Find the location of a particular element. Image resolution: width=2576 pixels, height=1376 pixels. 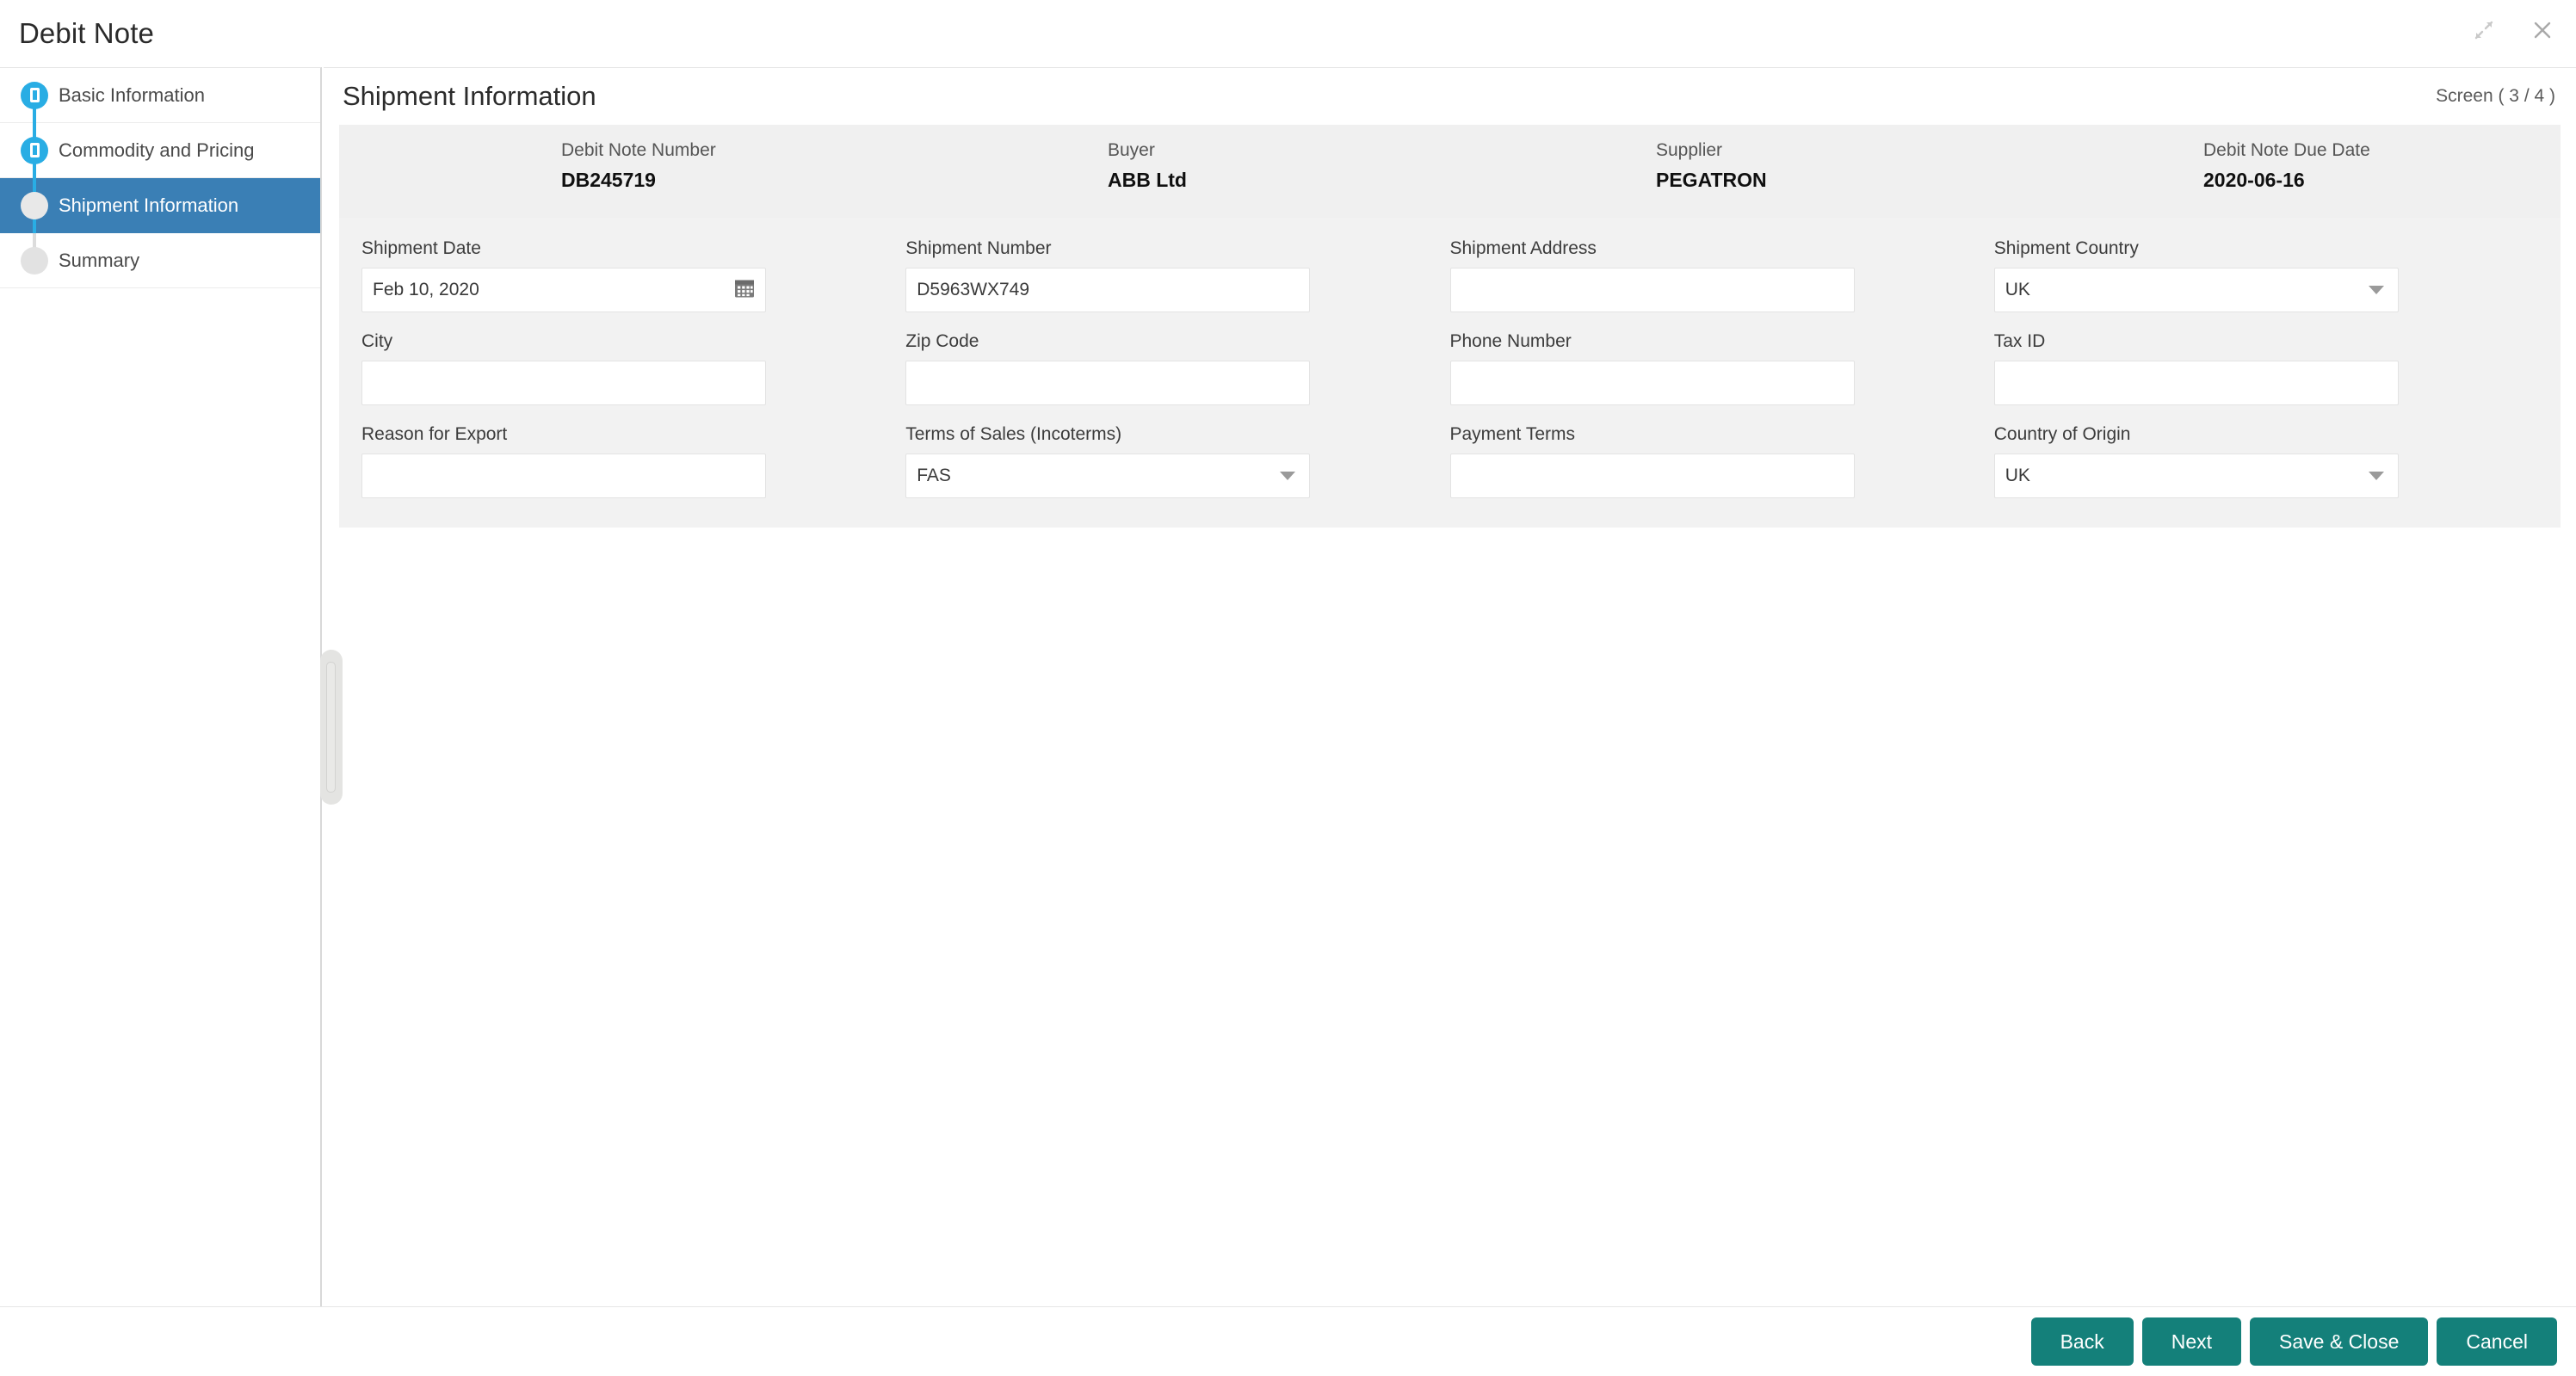

shipment-address-input is located at coordinates (1652, 290).